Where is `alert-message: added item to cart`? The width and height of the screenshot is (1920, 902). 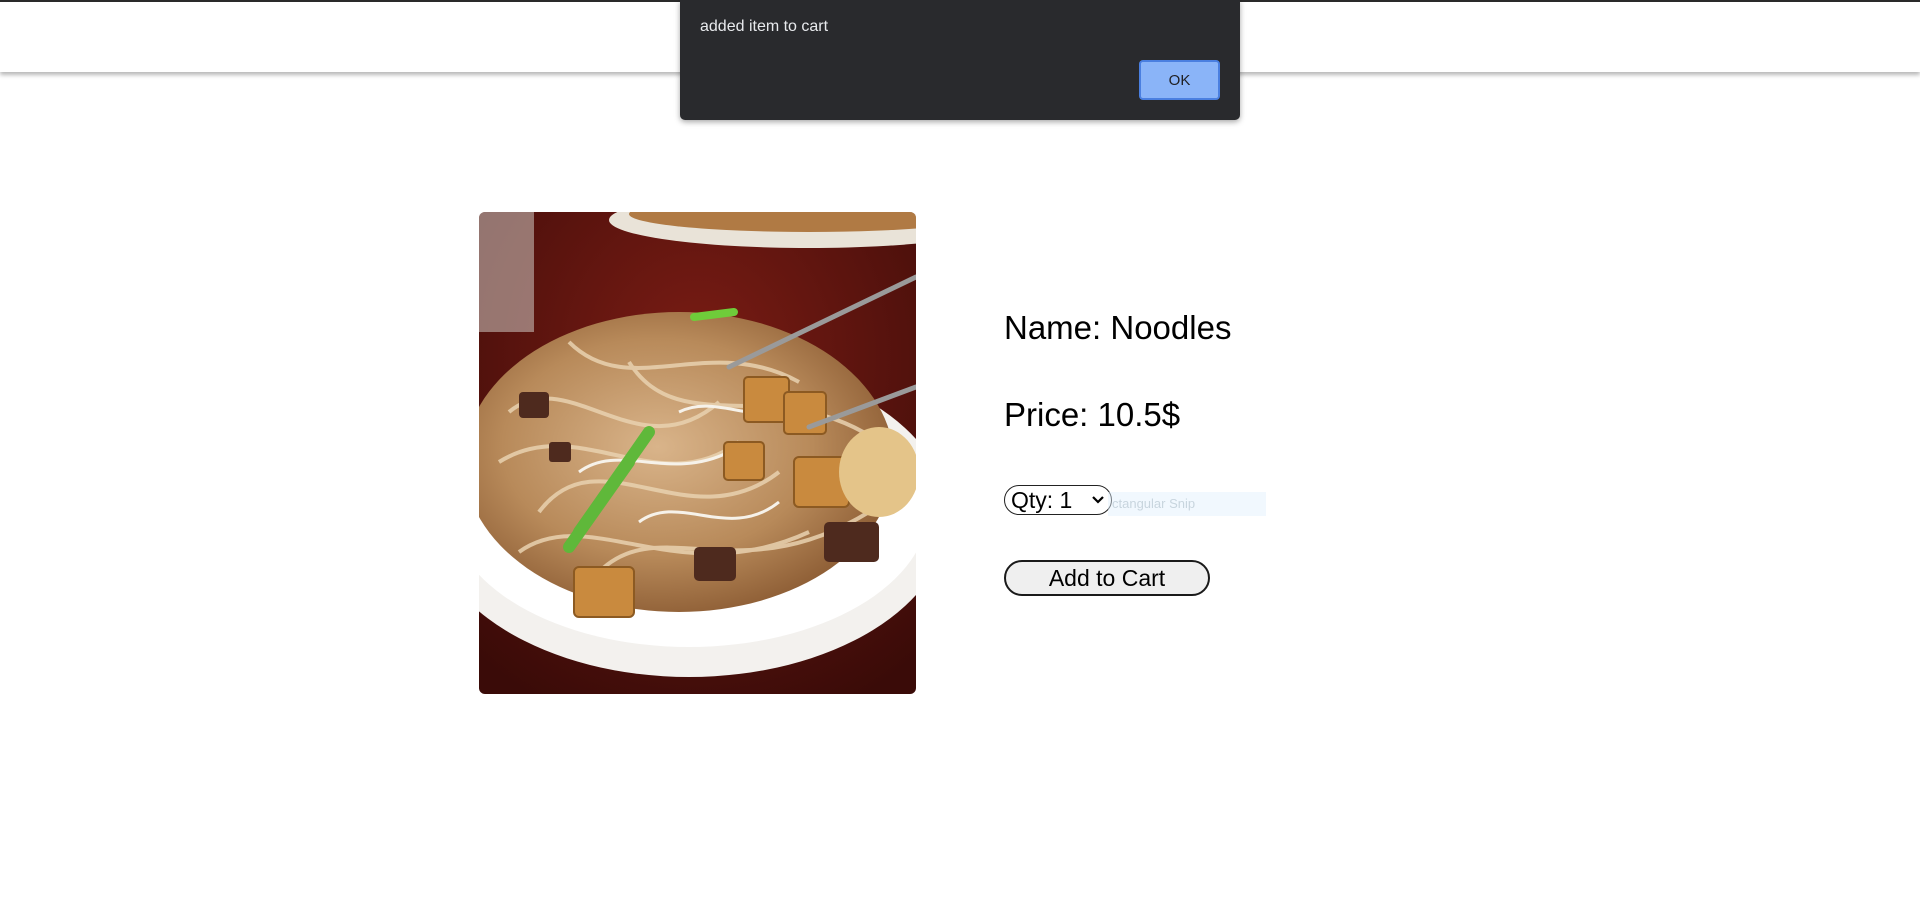
alert-message: added item to cart is located at coordinates (764, 26).